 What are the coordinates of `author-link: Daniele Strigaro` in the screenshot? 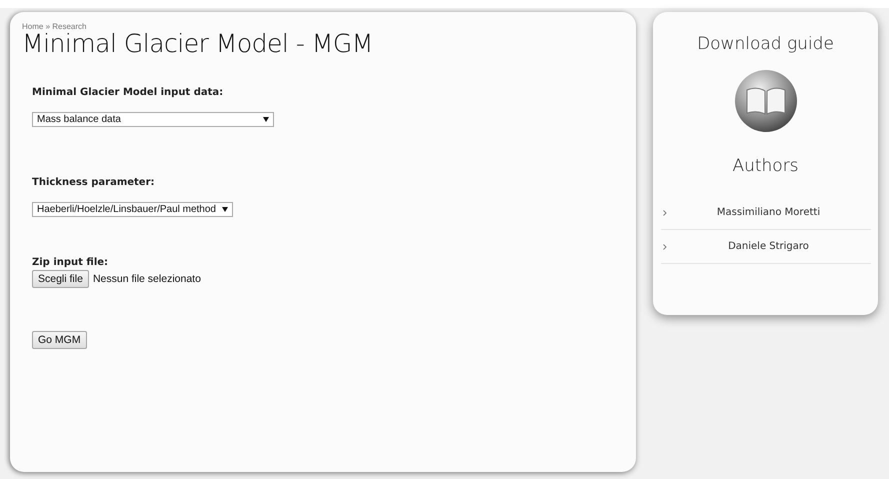 It's located at (765, 247).